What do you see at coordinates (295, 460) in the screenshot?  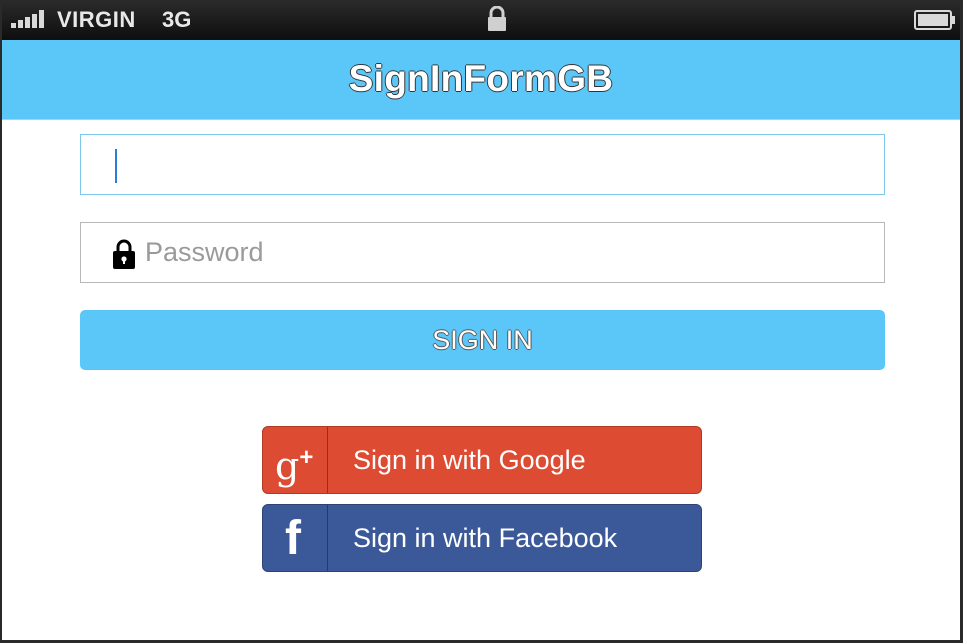 I see `google-plus-icon: g+` at bounding box center [295, 460].